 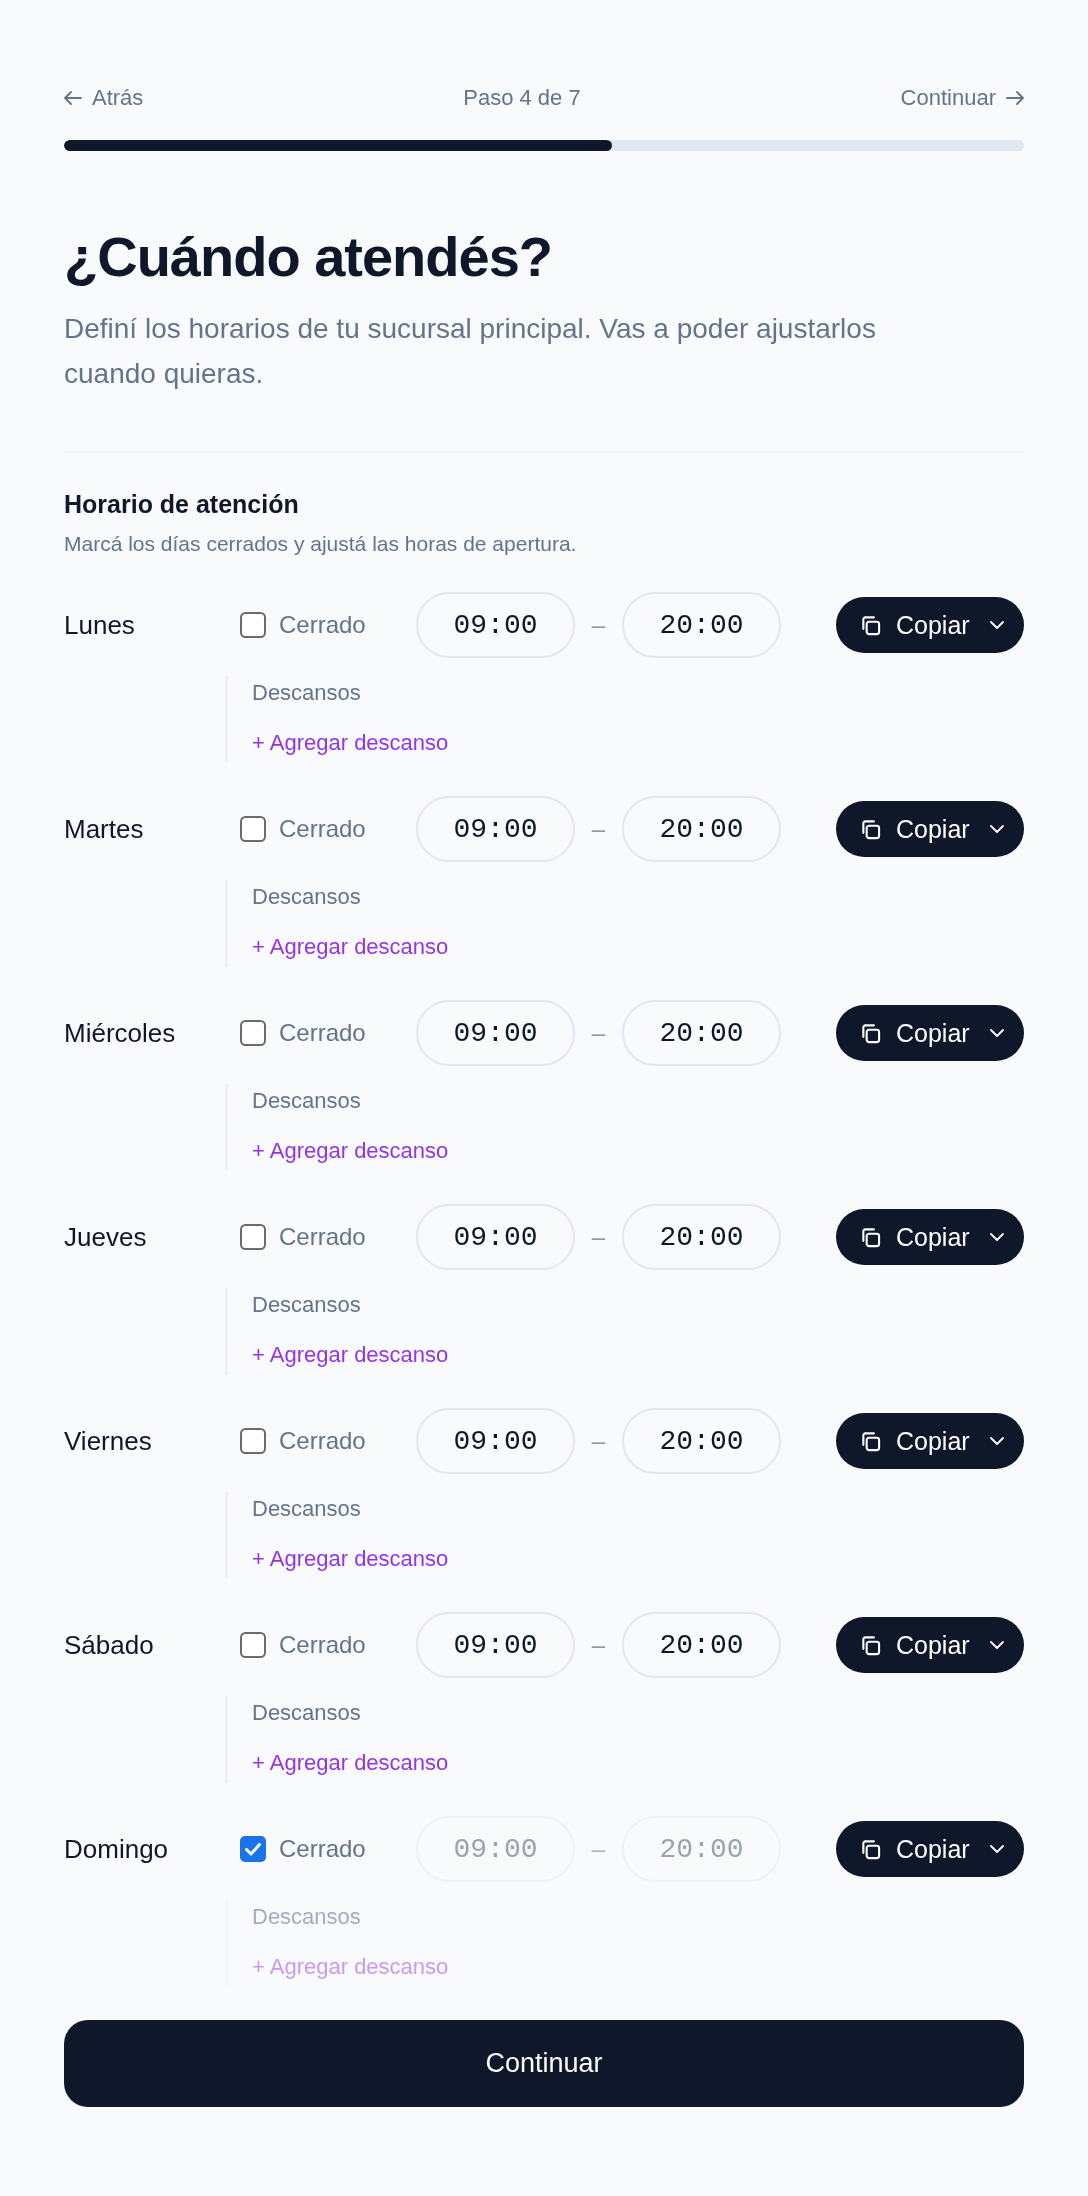 I want to click on day-name: Domingo, so click(x=116, y=1849).